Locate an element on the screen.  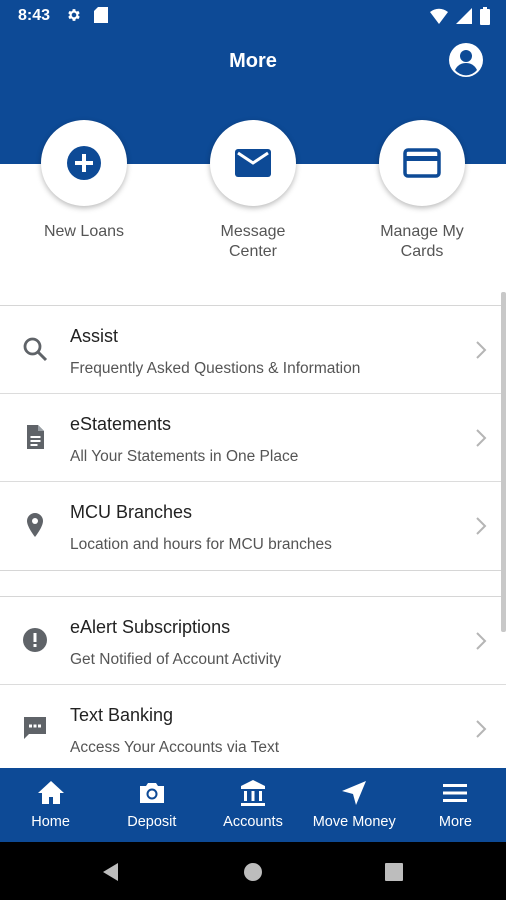
add-circle-icon is located at coordinates (84, 163).